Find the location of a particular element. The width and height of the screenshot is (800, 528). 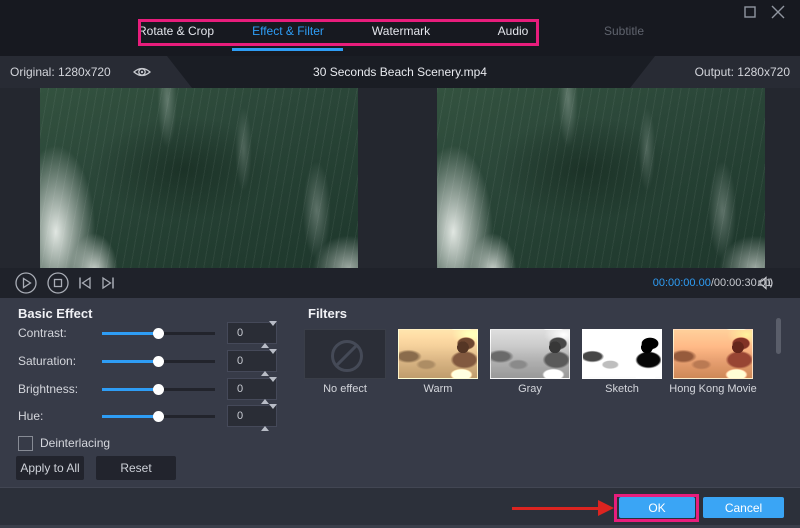

filters-scrollbar is located at coordinates (778, 336).